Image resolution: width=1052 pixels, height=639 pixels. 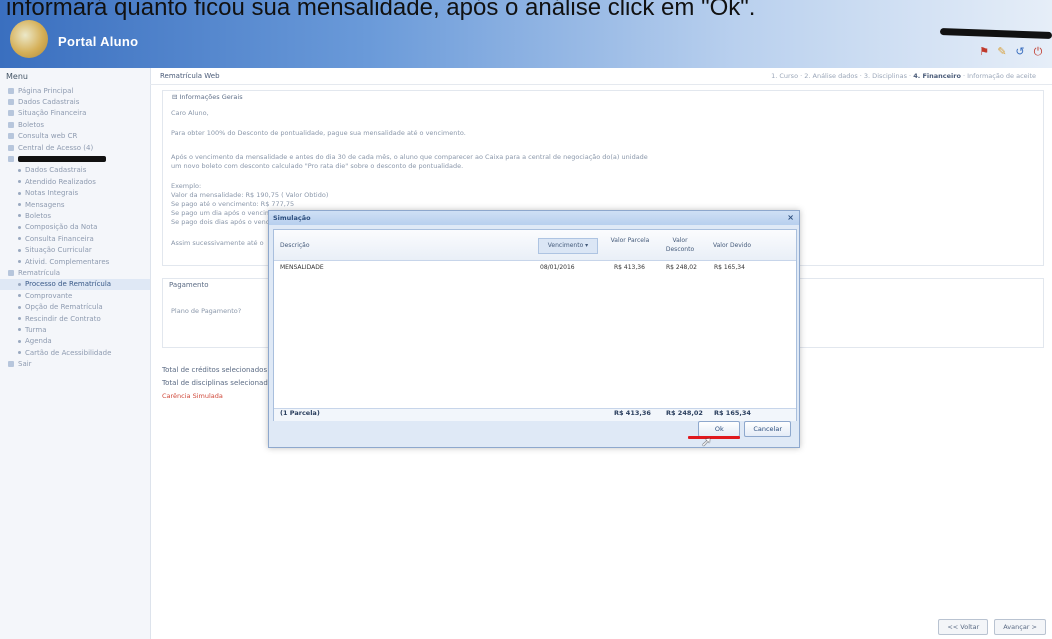 What do you see at coordinates (680, 245) in the screenshot?
I see `col-valor-desconto: Valor Desconto` at bounding box center [680, 245].